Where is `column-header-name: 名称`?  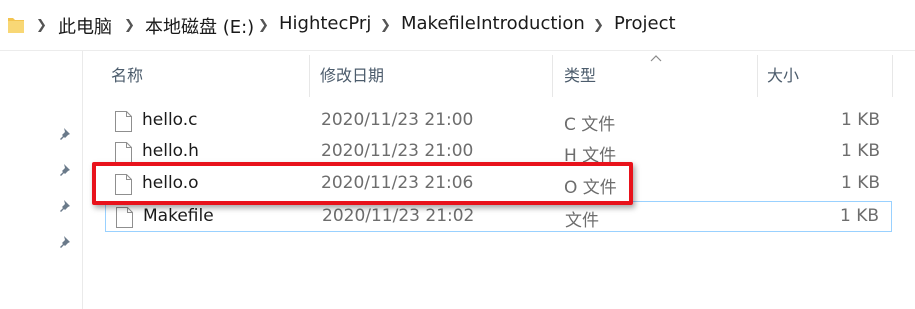
column-header-name: 名称 is located at coordinates (127, 74).